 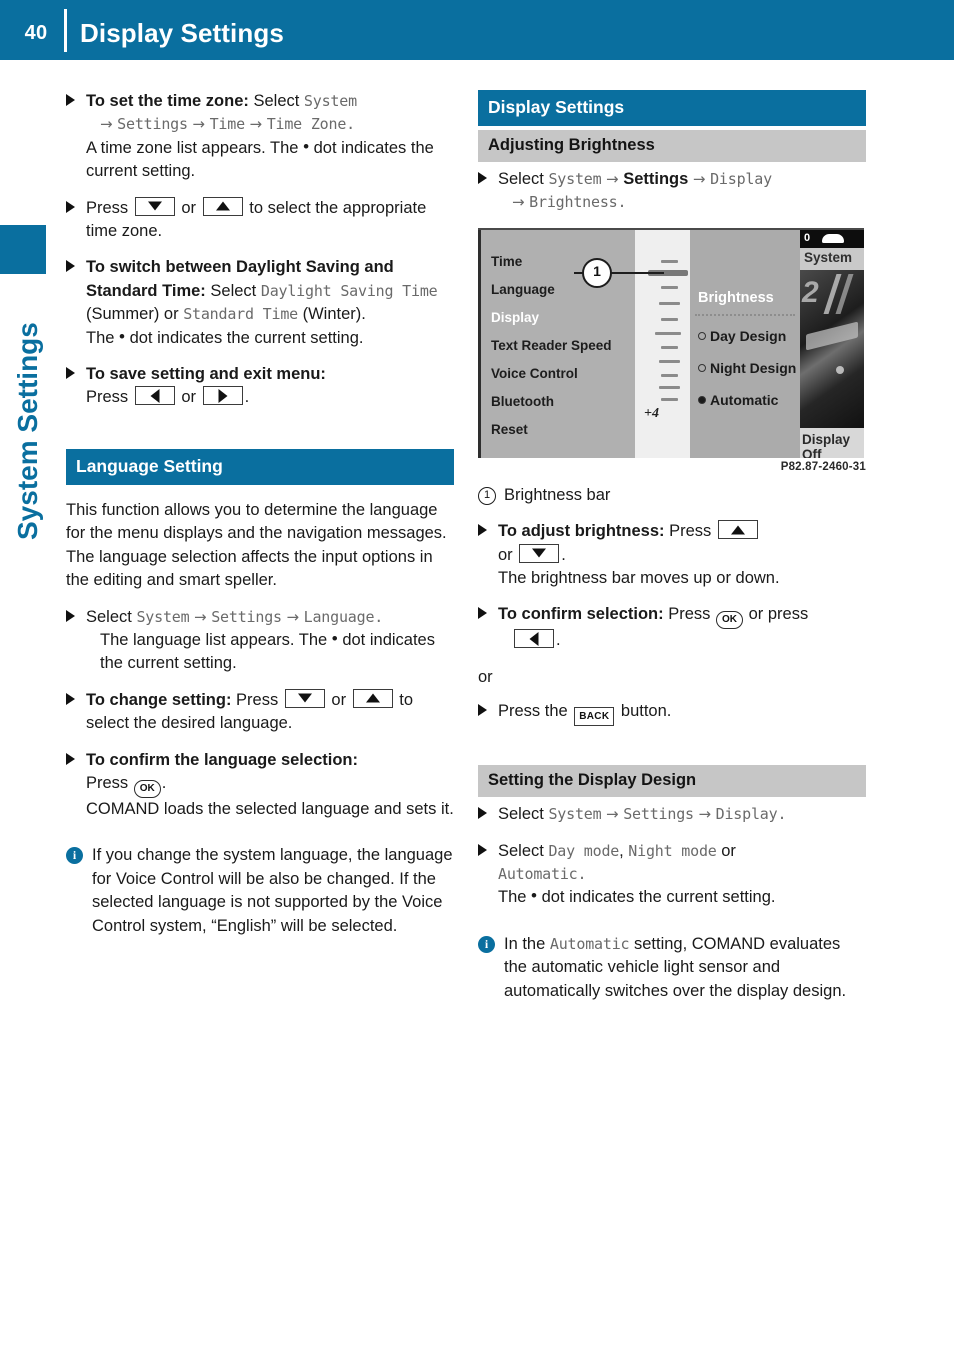 What do you see at coordinates (206, 374) in the screenshot?
I see `item-lead: To save setting and exit menu:` at bounding box center [206, 374].